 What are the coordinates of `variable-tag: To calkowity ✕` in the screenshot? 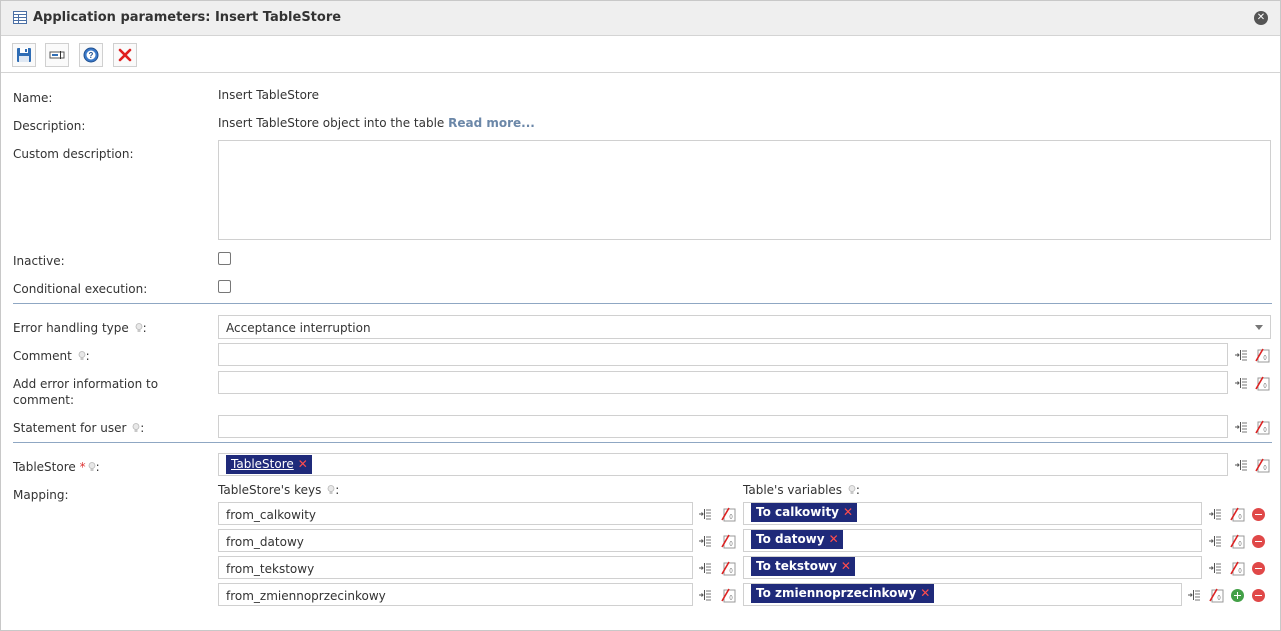 It's located at (804, 512).